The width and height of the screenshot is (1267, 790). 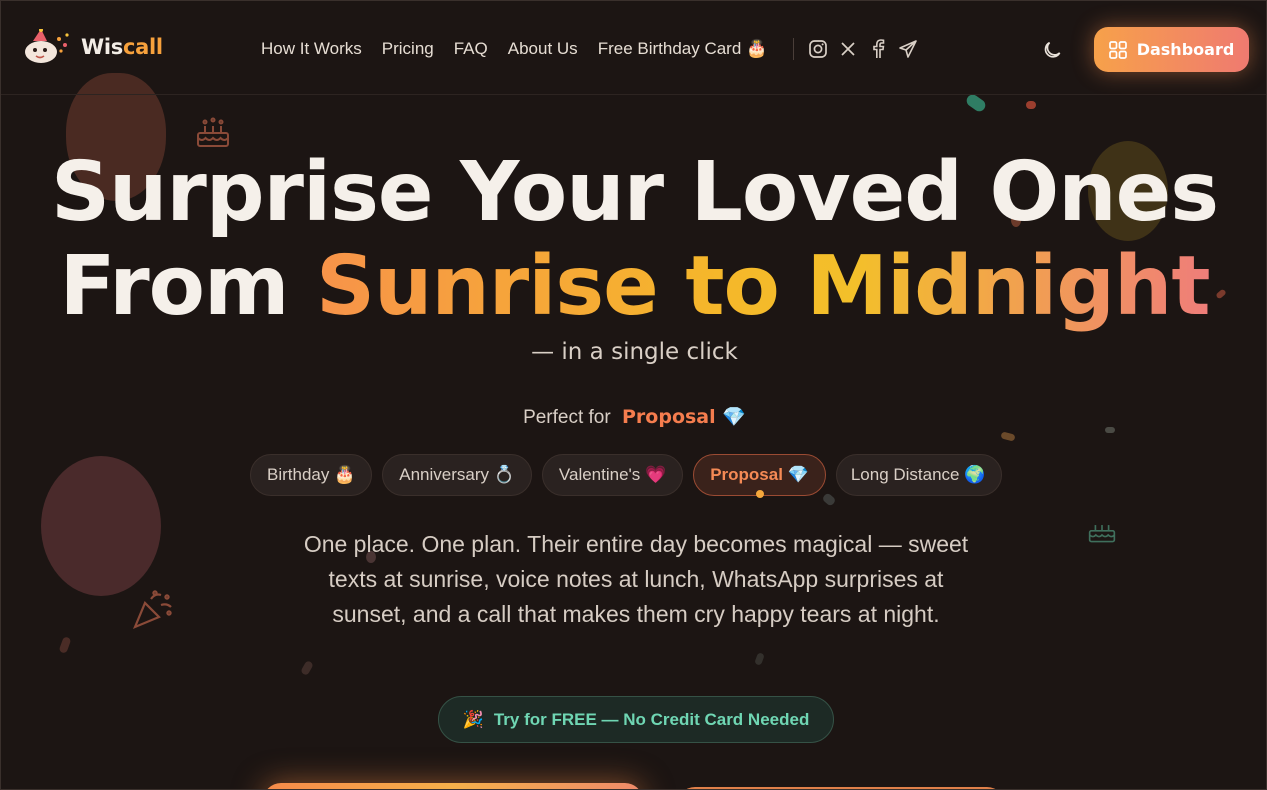 I want to click on brand-logo: Wiscall, so click(x=93, y=46).